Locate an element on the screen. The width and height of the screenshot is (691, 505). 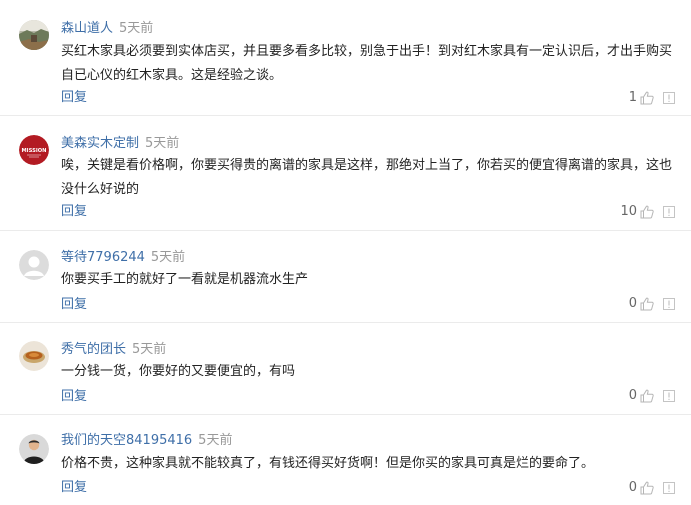
like-control: 10 is located at coordinates (648, 212).